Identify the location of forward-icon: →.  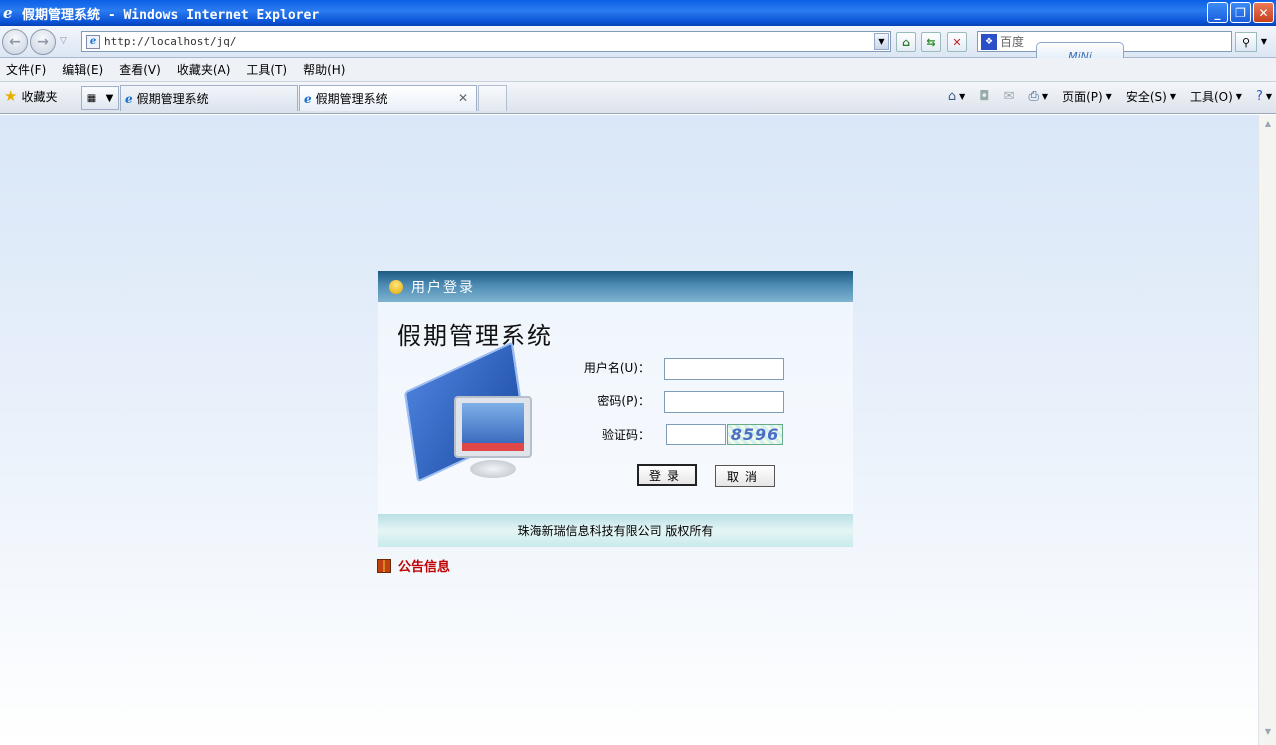
(43, 42).